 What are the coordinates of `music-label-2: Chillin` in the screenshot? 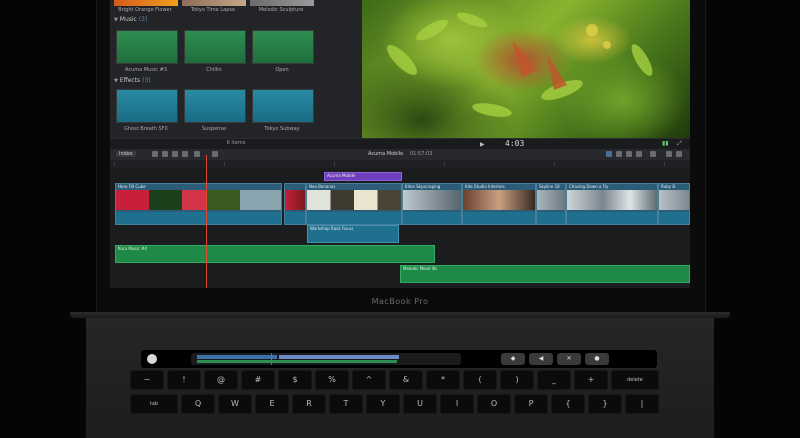 It's located at (214, 70).